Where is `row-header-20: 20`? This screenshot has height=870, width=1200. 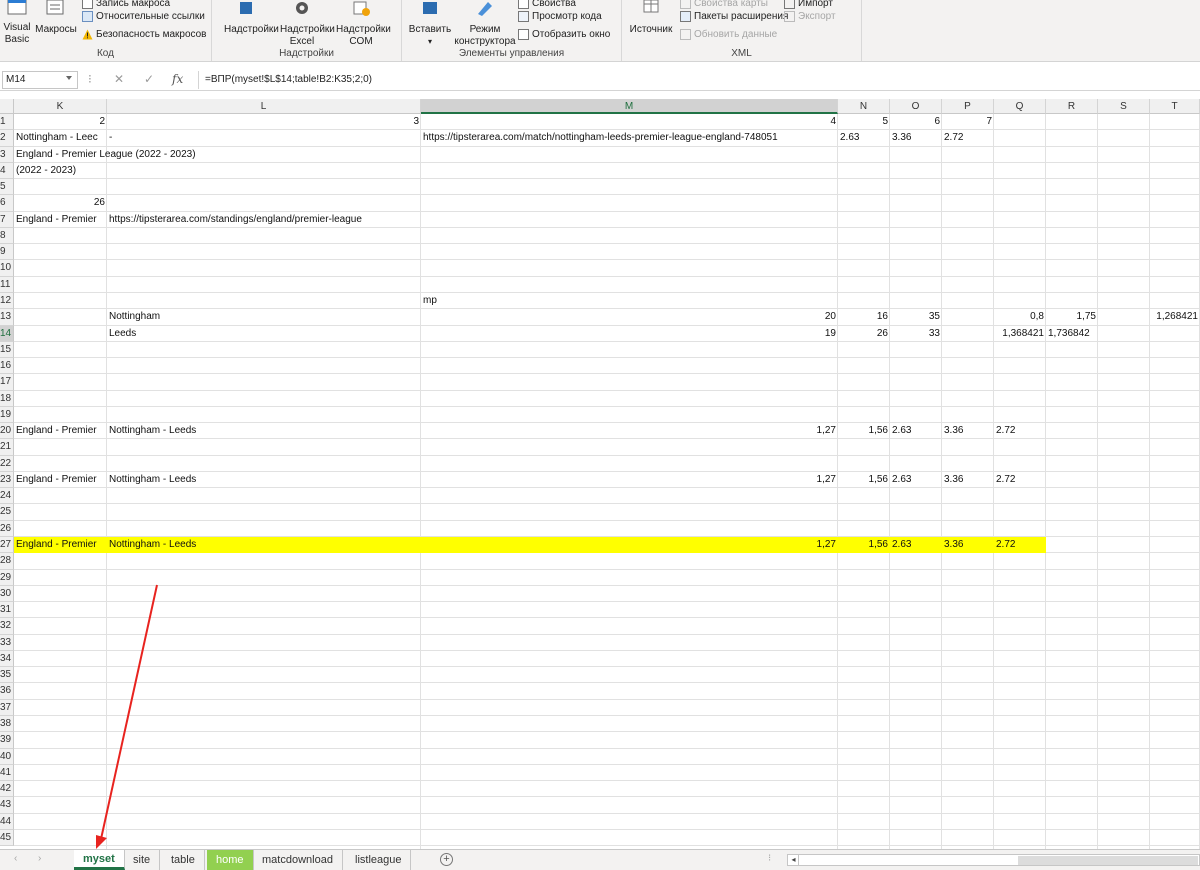 row-header-20: 20 is located at coordinates (7, 431).